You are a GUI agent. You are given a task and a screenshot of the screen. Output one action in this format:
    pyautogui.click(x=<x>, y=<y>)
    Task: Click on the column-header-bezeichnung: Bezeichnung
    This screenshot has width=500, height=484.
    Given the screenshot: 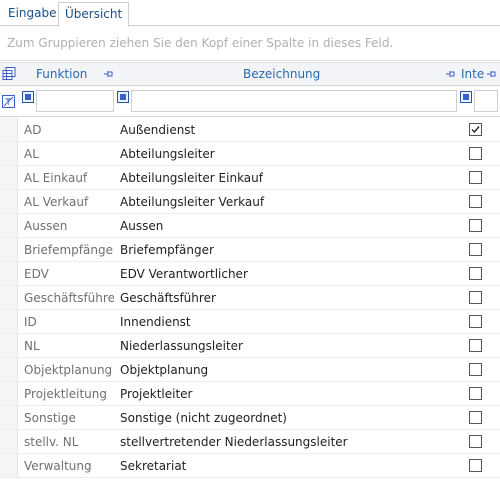 What is the action you would take?
    pyautogui.click(x=281, y=74)
    